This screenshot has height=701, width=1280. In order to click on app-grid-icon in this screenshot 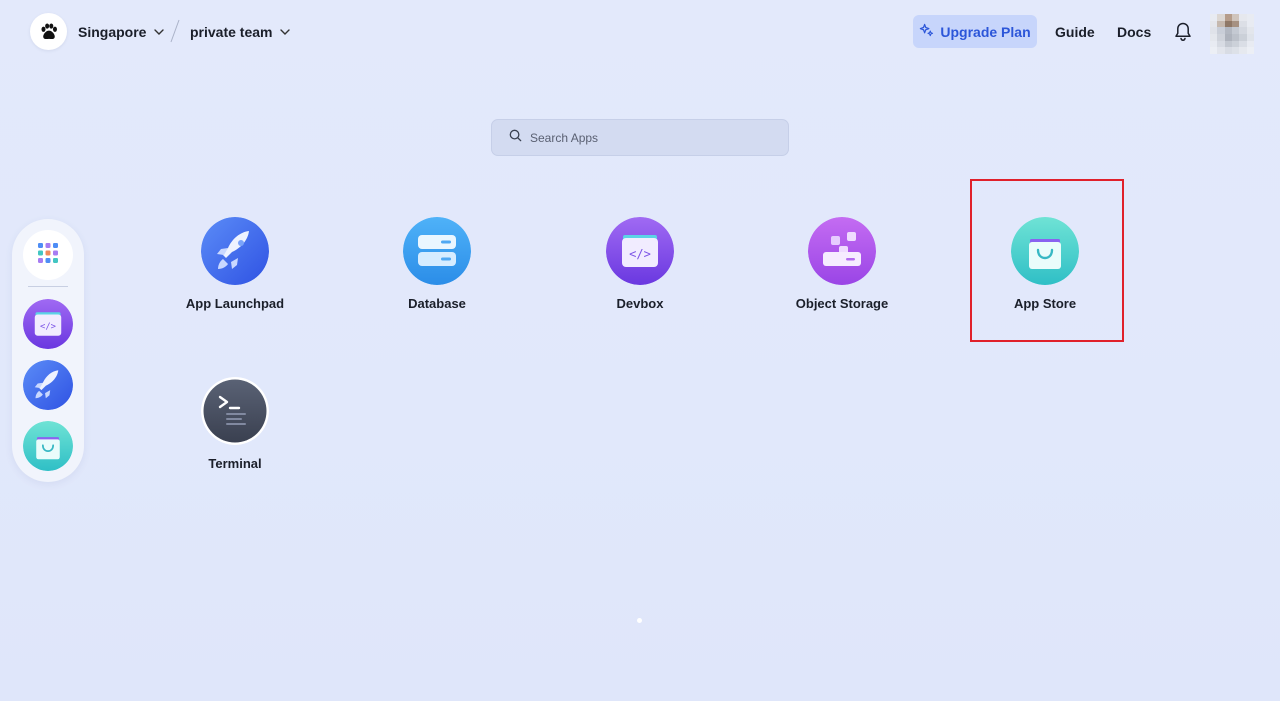, I will do `click(48, 255)`.